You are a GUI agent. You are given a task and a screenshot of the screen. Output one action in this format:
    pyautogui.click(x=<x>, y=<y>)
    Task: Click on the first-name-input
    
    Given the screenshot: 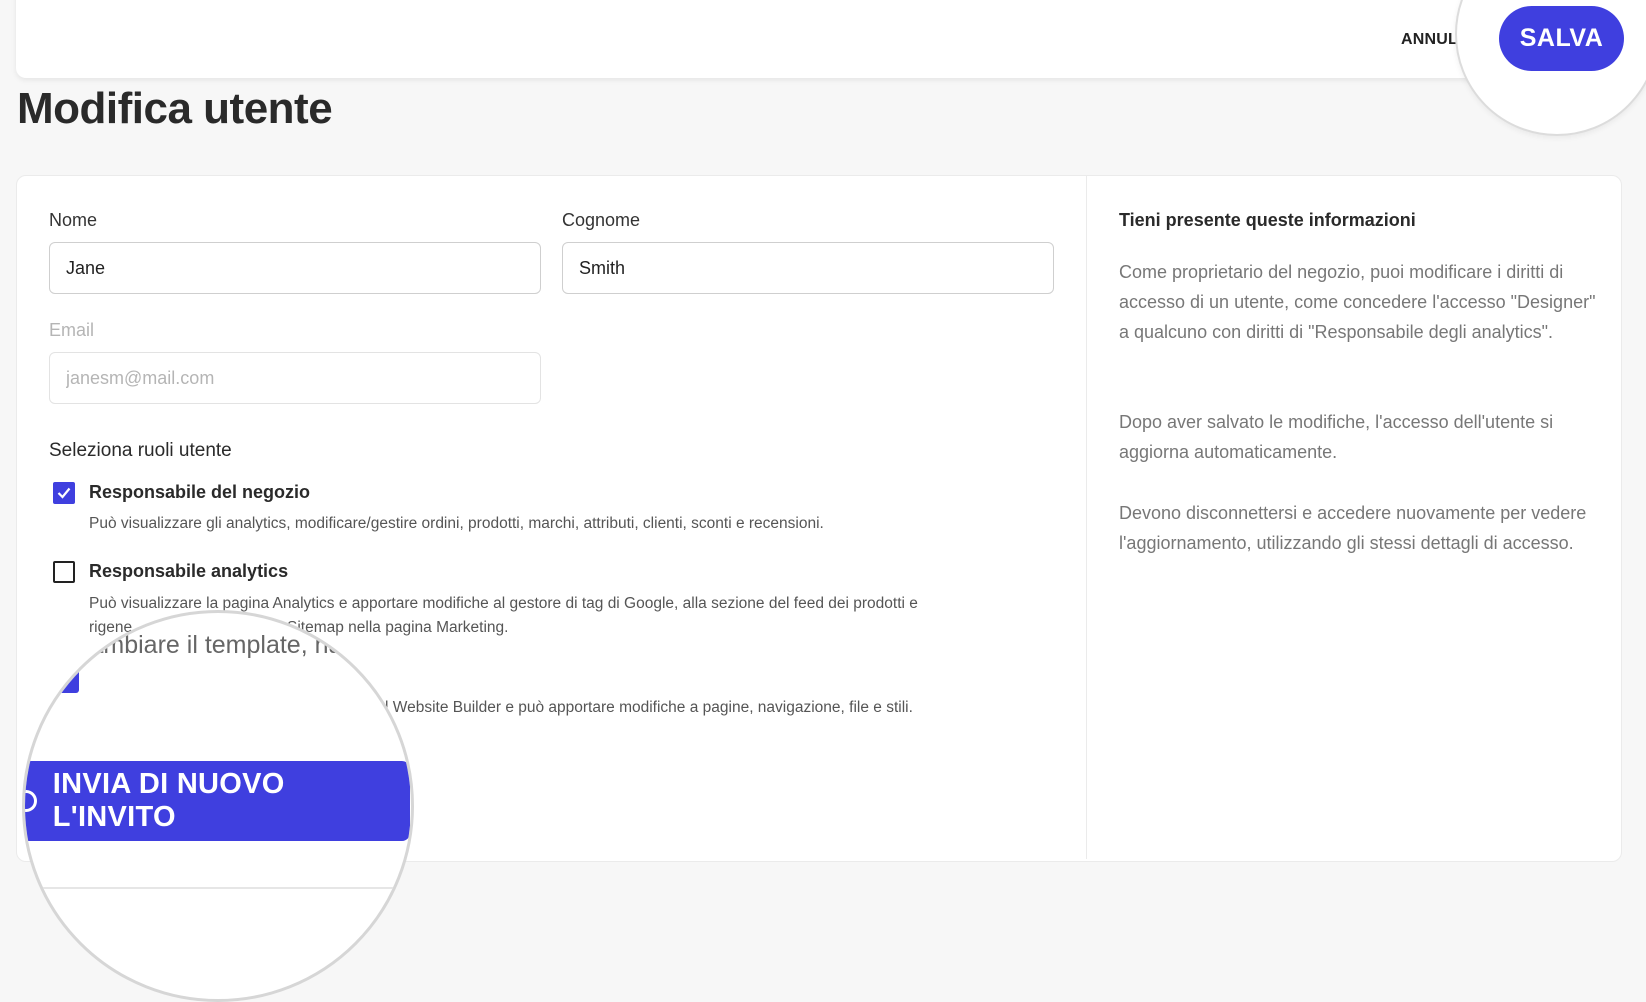 What is the action you would take?
    pyautogui.click(x=295, y=268)
    